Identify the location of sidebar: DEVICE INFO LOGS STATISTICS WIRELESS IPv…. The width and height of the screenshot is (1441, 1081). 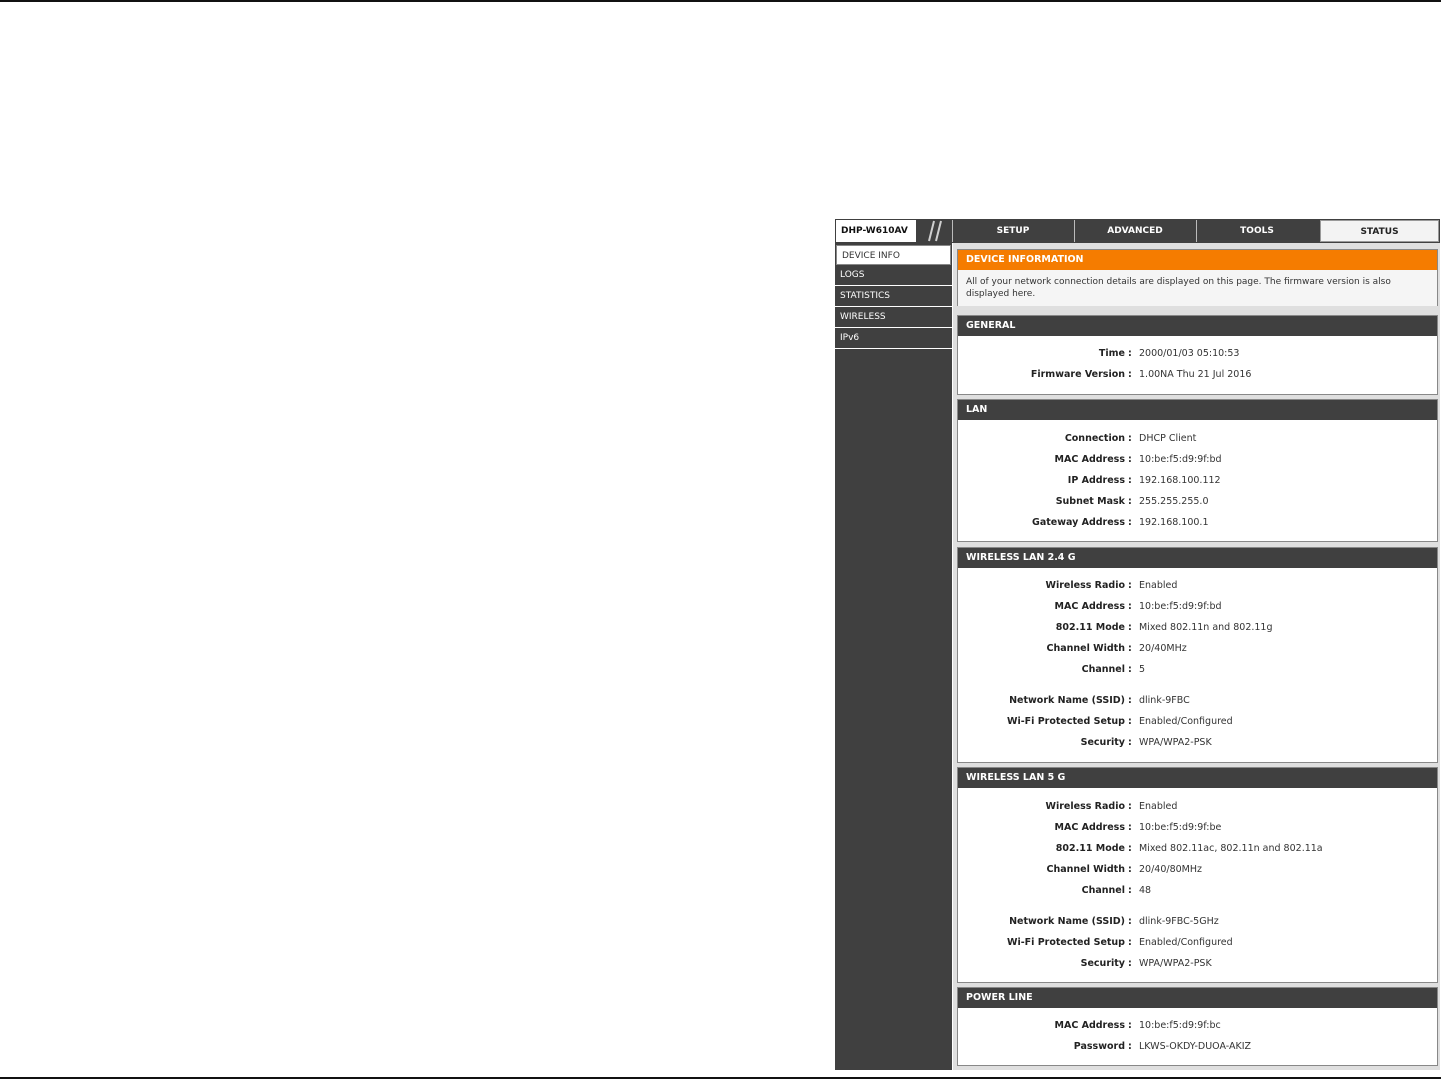
(893, 656).